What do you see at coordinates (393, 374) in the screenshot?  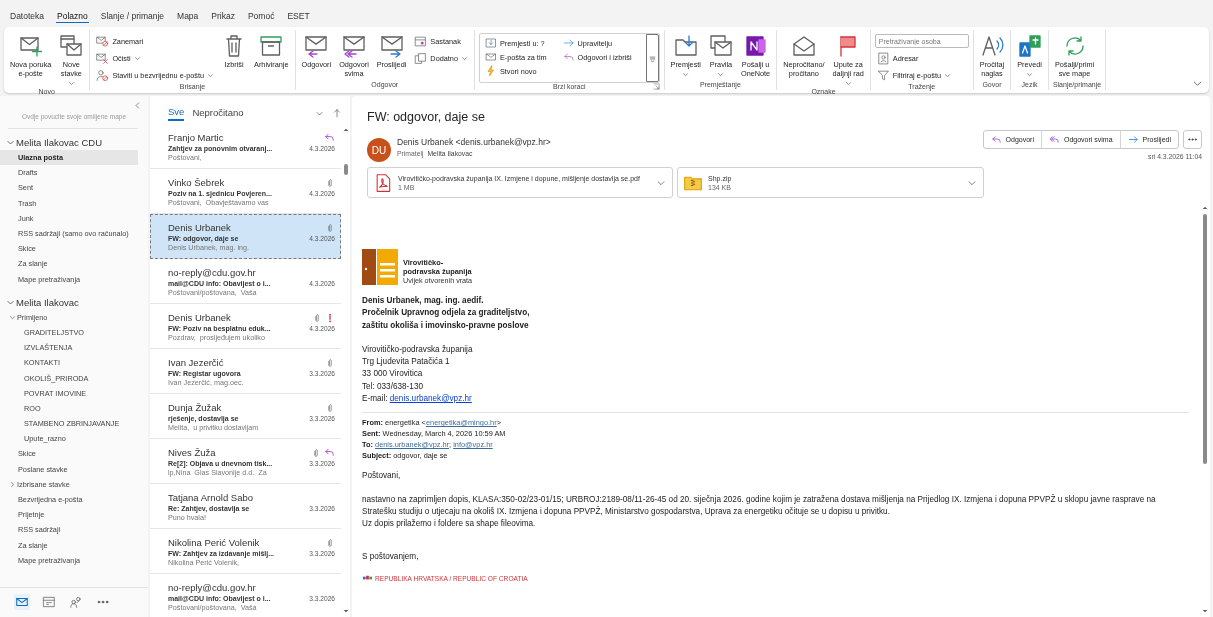 I see `address-line: 33 000 Virovitica` at bounding box center [393, 374].